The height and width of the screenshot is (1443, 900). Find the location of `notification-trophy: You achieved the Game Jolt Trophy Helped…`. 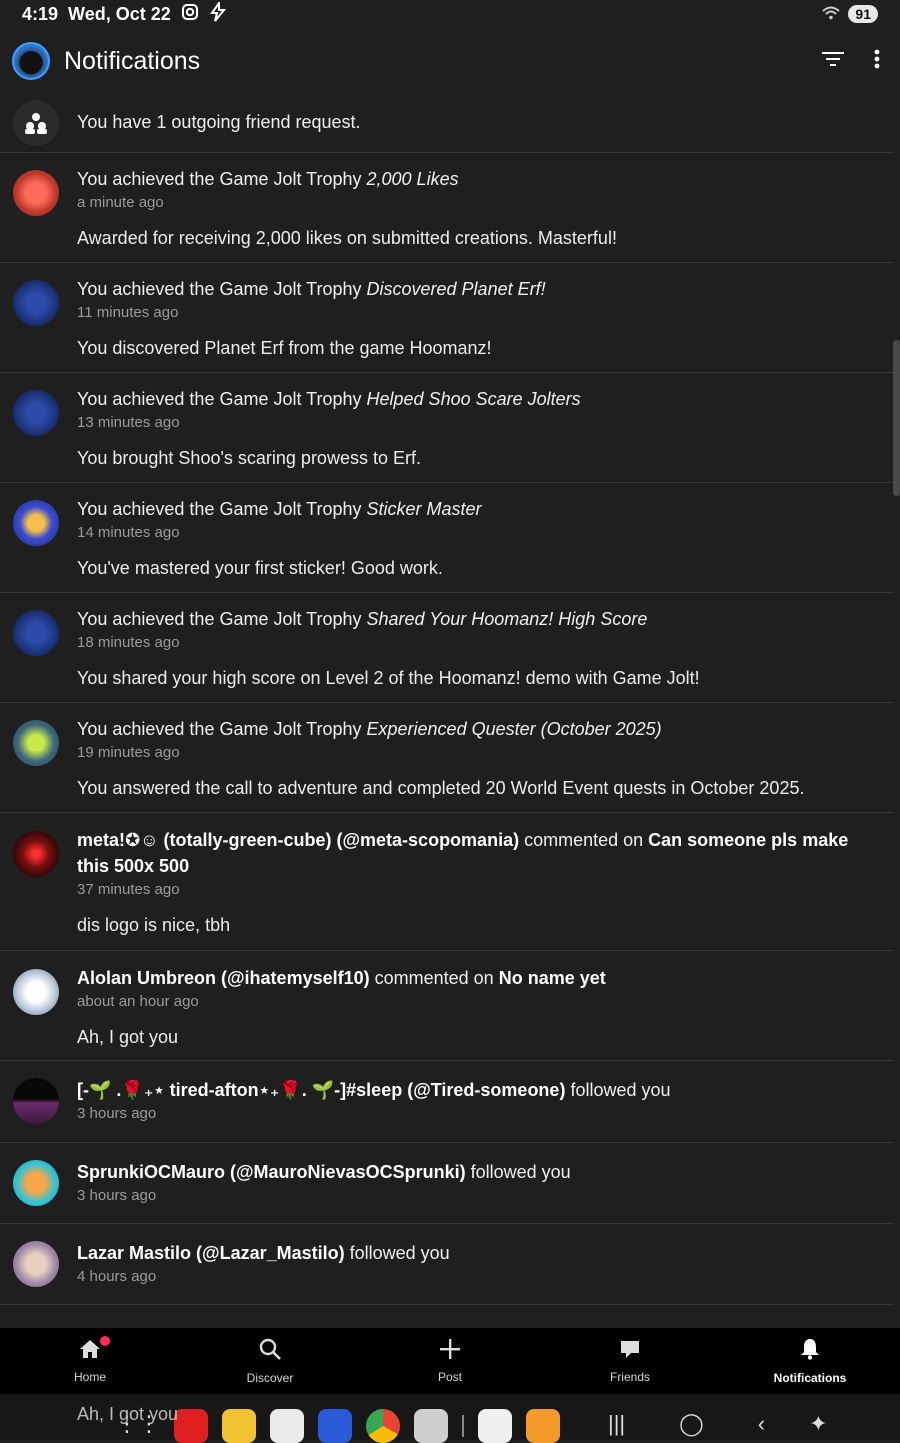

notification-trophy: You achieved the Game Jolt Trophy Helped… is located at coordinates (446, 428).